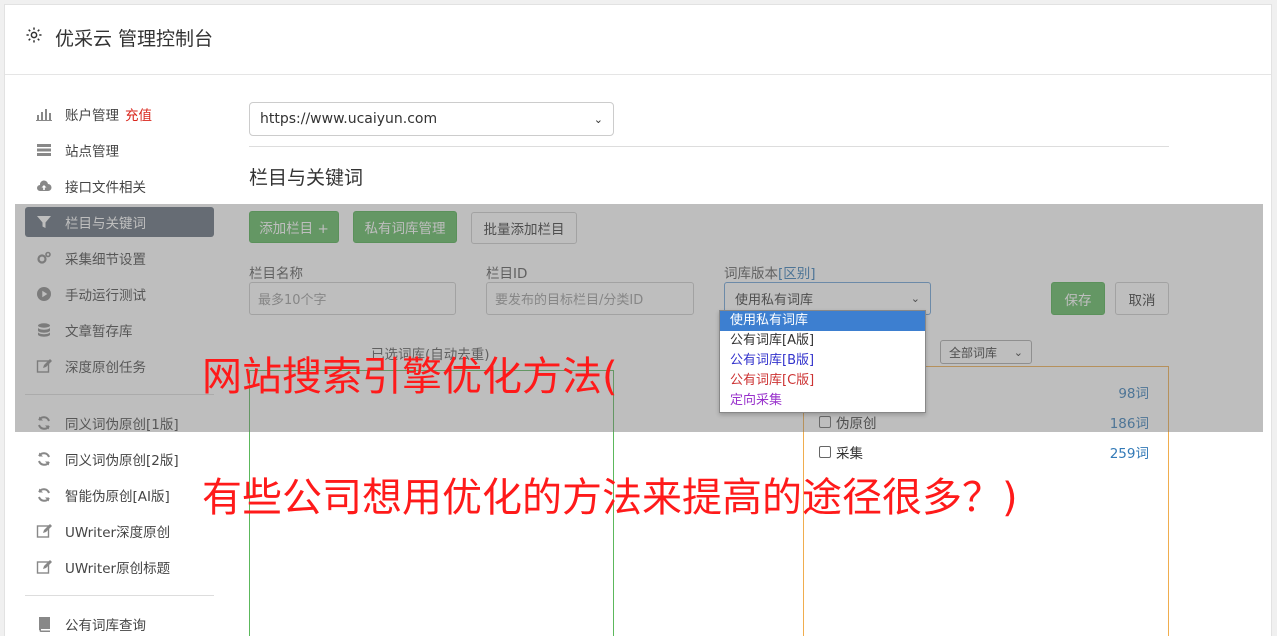 The width and height of the screenshot is (1277, 636). I want to click on dropdown-option: 定向采集, so click(822, 401).